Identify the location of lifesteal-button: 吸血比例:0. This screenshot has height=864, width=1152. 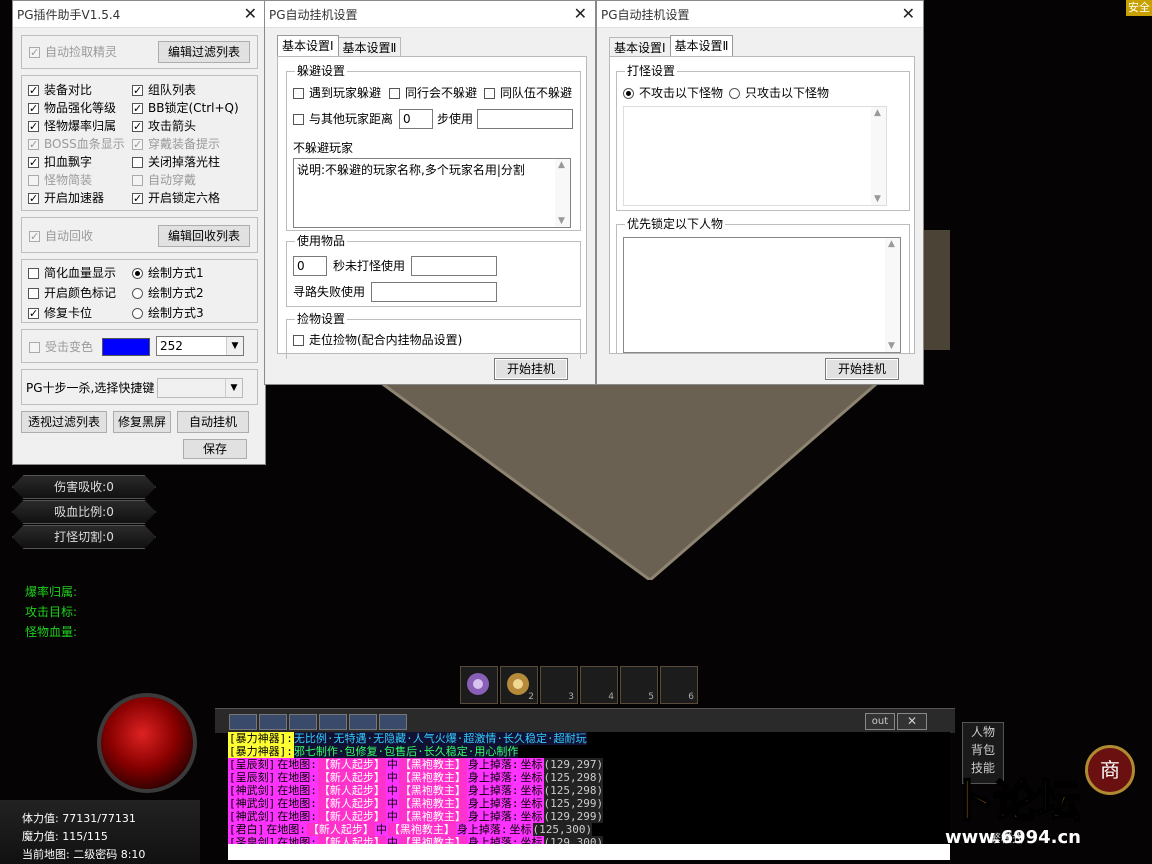
(84, 512).